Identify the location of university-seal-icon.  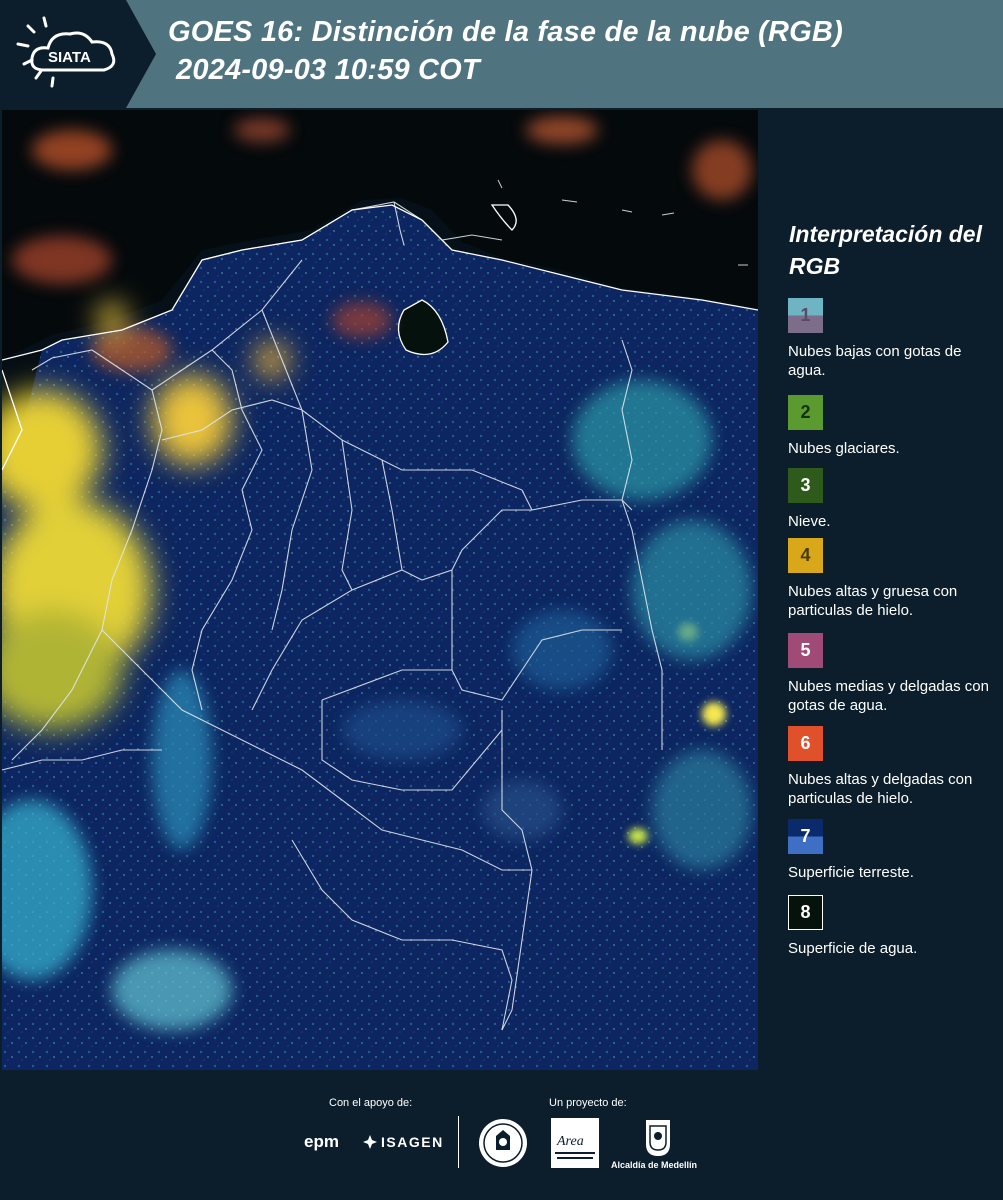
(503, 1143).